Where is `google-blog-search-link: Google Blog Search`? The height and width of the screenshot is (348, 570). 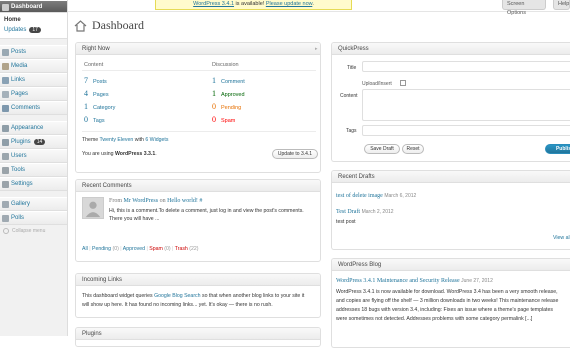 google-blog-search-link: Google Blog Search is located at coordinates (177, 296).